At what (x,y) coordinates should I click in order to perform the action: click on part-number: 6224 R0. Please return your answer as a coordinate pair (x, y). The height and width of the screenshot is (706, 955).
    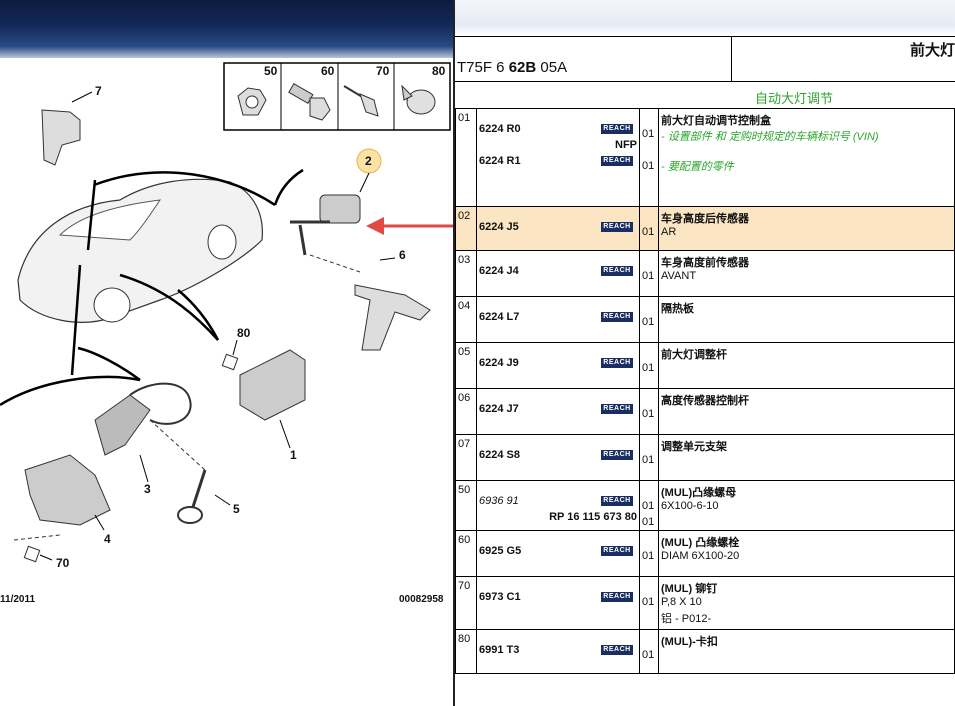
    Looking at the image, I should click on (500, 129).